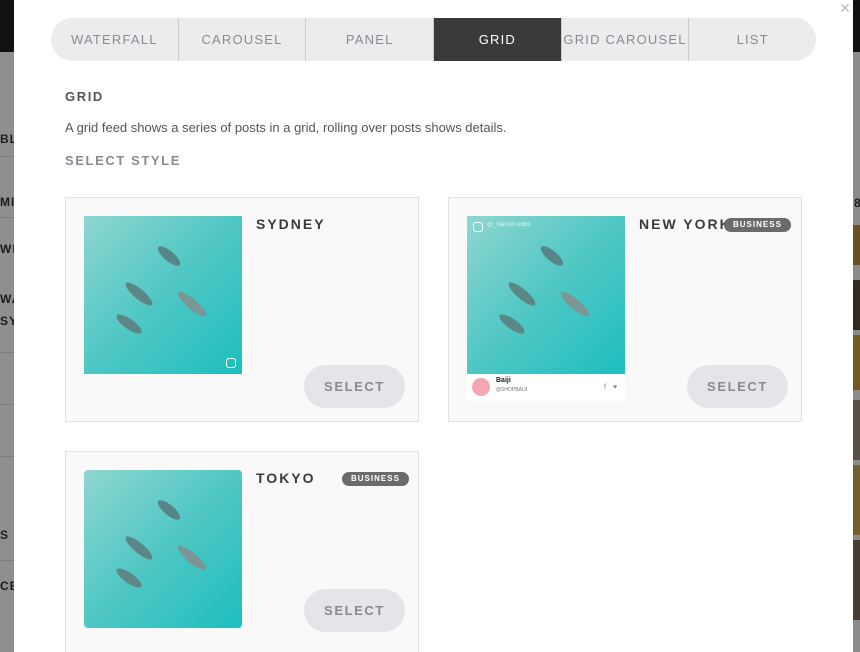  Describe the element at coordinates (481, 387) in the screenshot. I see `avatar` at that location.